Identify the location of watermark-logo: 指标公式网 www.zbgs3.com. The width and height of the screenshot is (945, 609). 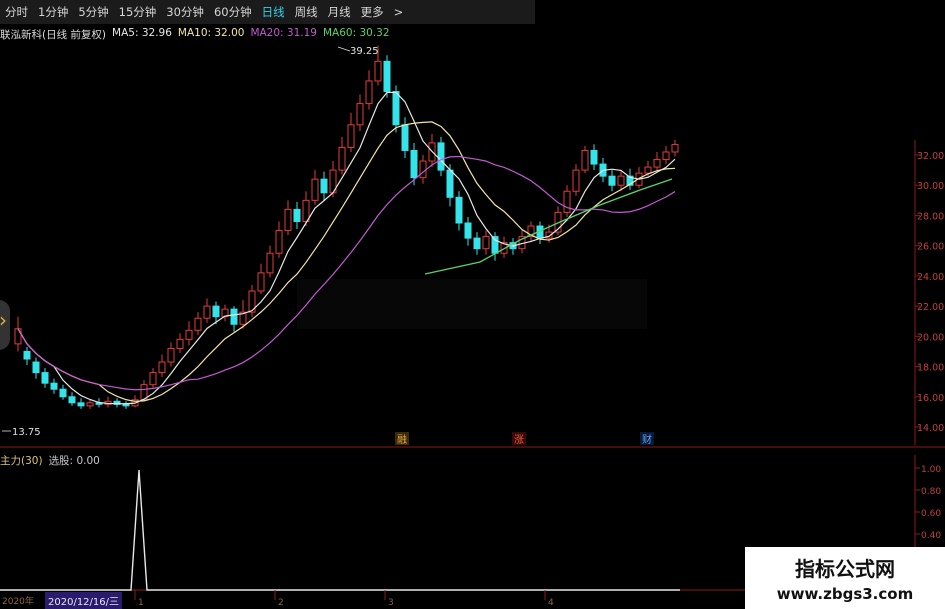
(845, 578).